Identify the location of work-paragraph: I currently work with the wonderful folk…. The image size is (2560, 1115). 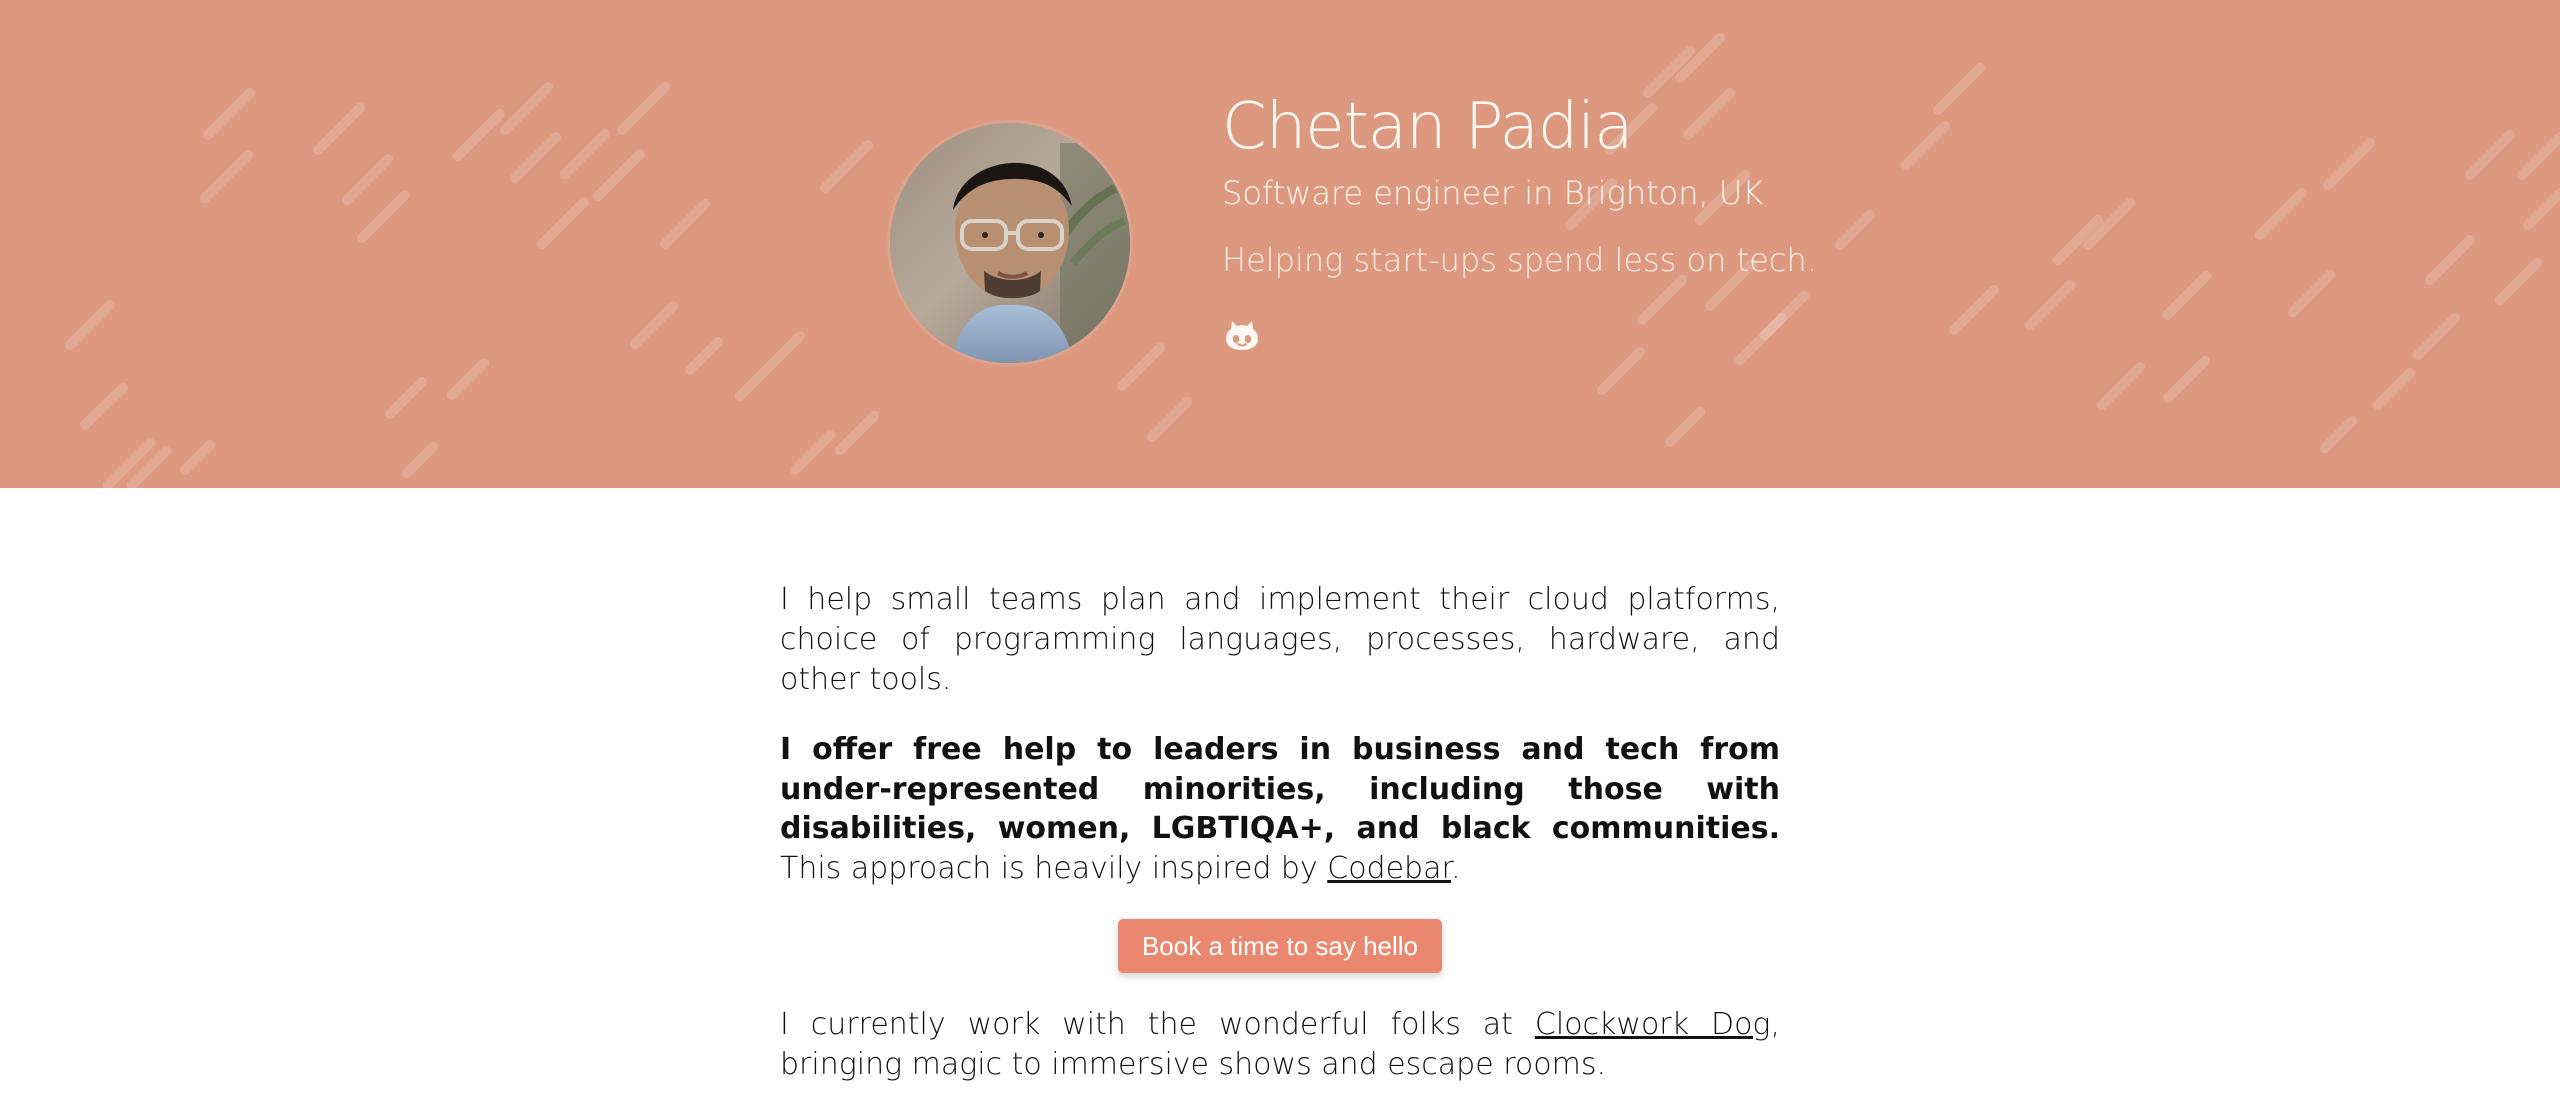
(1280, 1045).